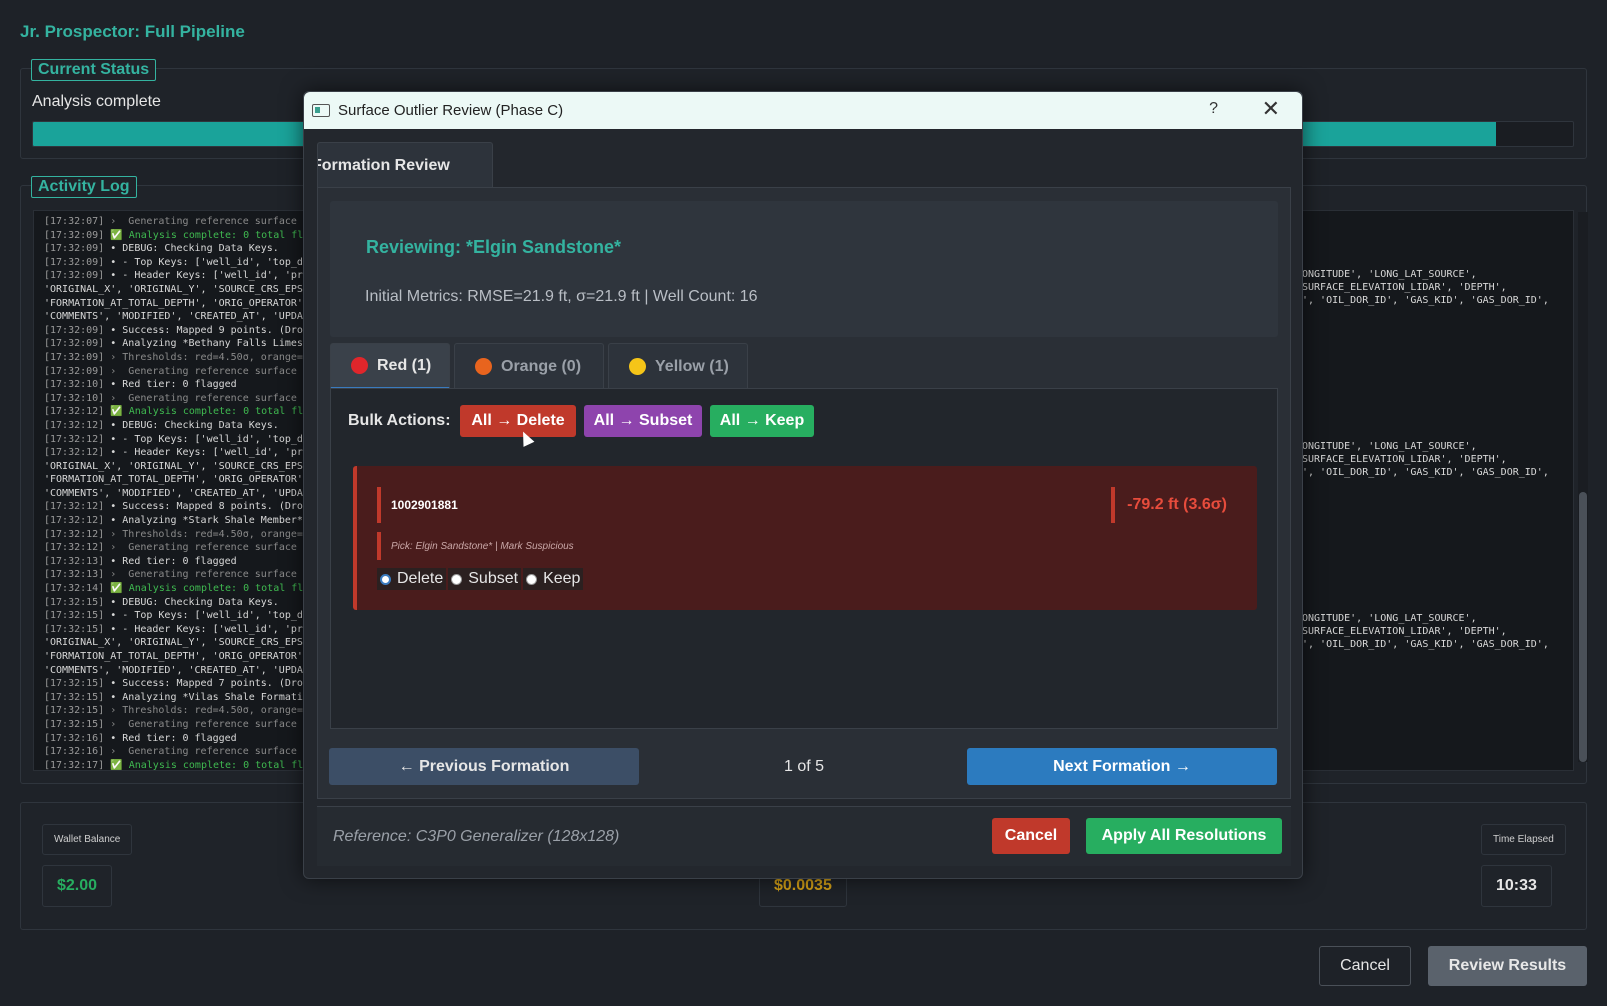  What do you see at coordinates (476, 836) in the screenshot?
I see `reference-text: Reference: C3P0 Generalizer (128x128)` at bounding box center [476, 836].